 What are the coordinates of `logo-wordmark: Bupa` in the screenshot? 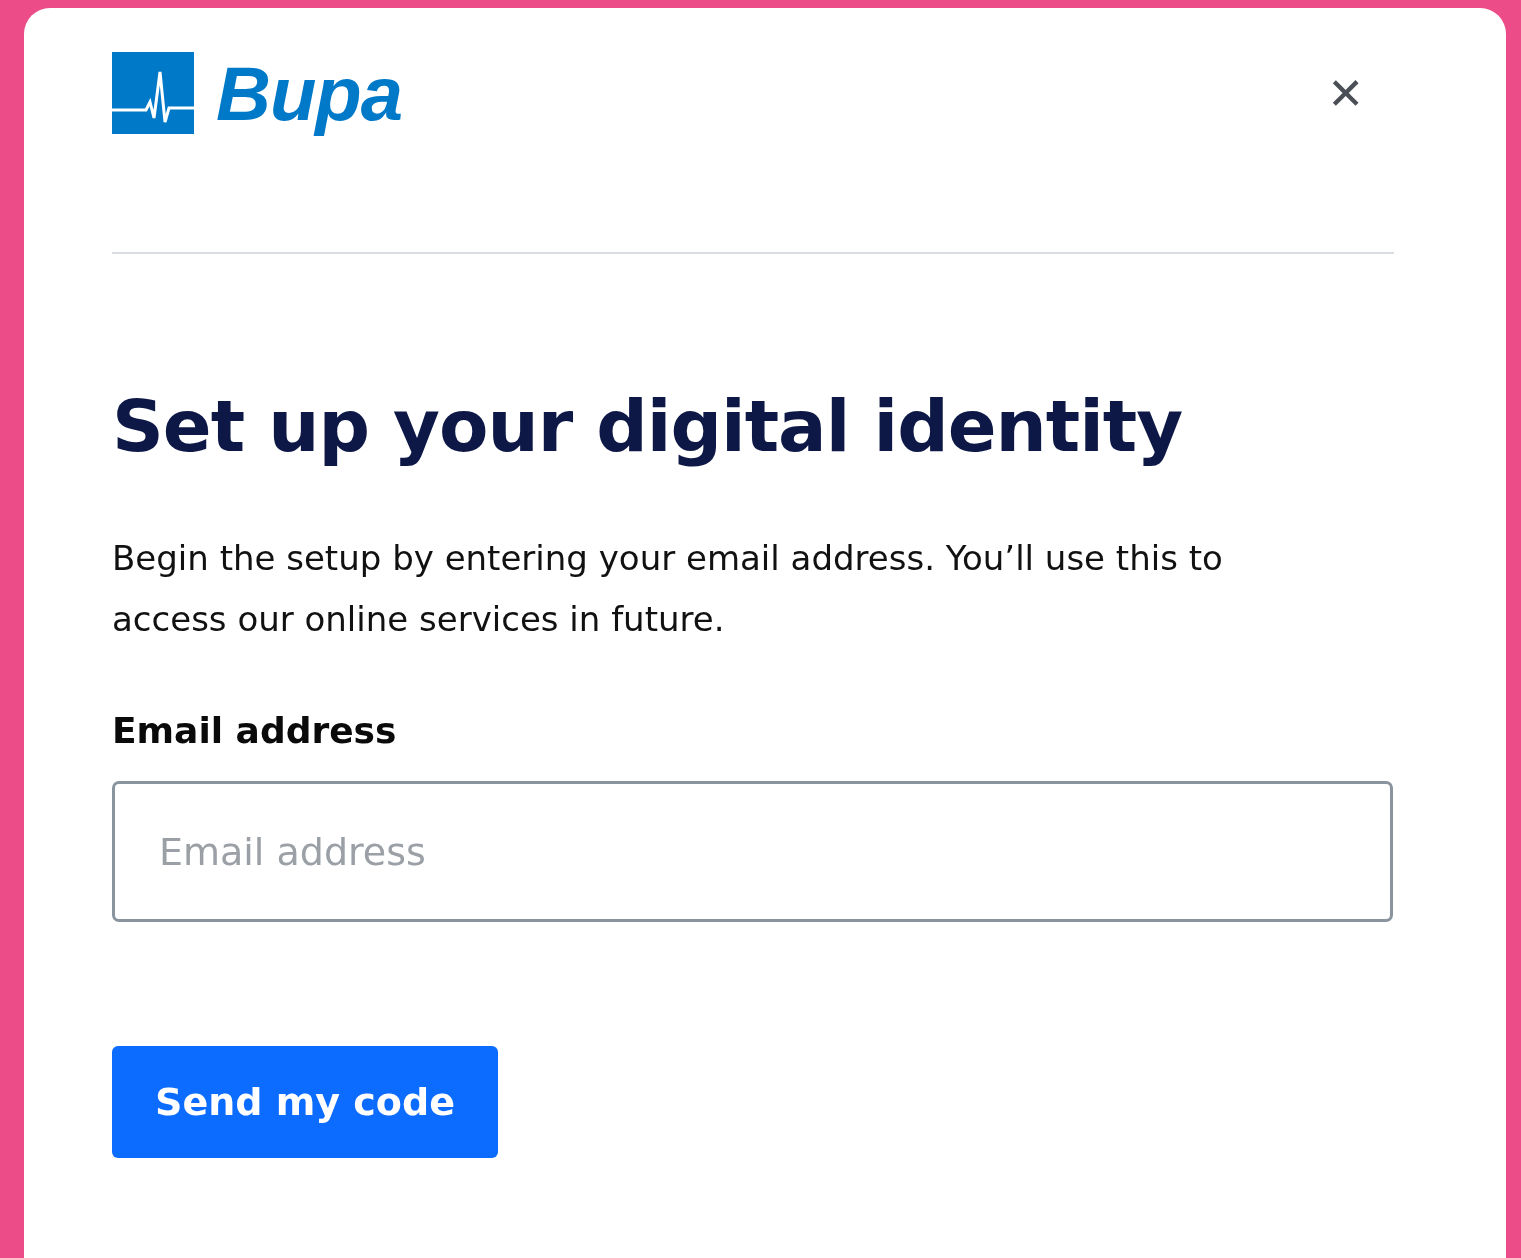 It's located at (309, 93).